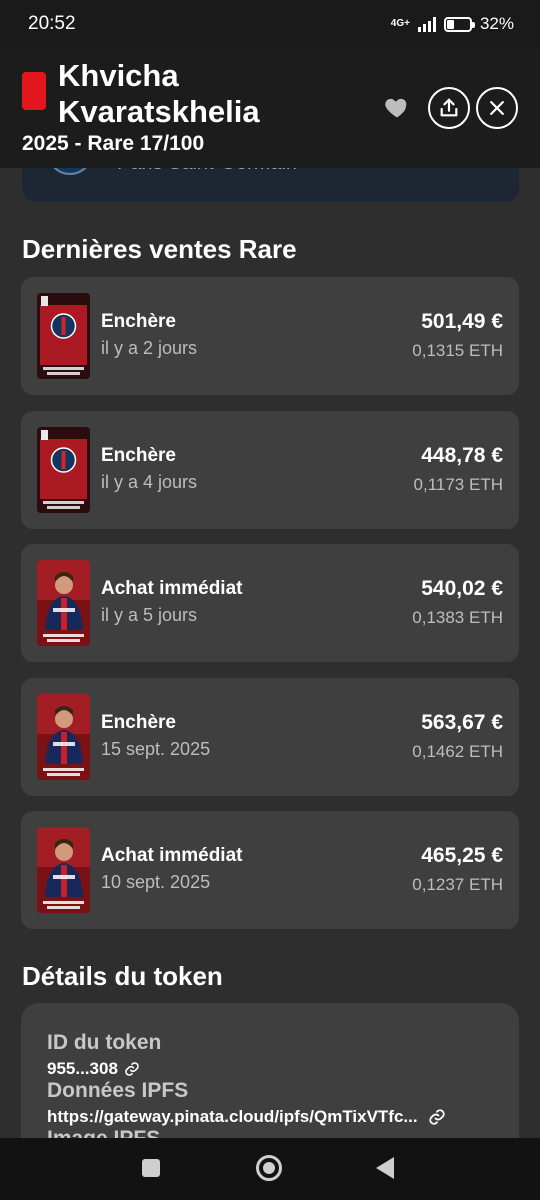 The height and width of the screenshot is (1200, 540). What do you see at coordinates (457, 751) in the screenshot?
I see `sale-price-eth: 0,1462 ETH` at bounding box center [457, 751].